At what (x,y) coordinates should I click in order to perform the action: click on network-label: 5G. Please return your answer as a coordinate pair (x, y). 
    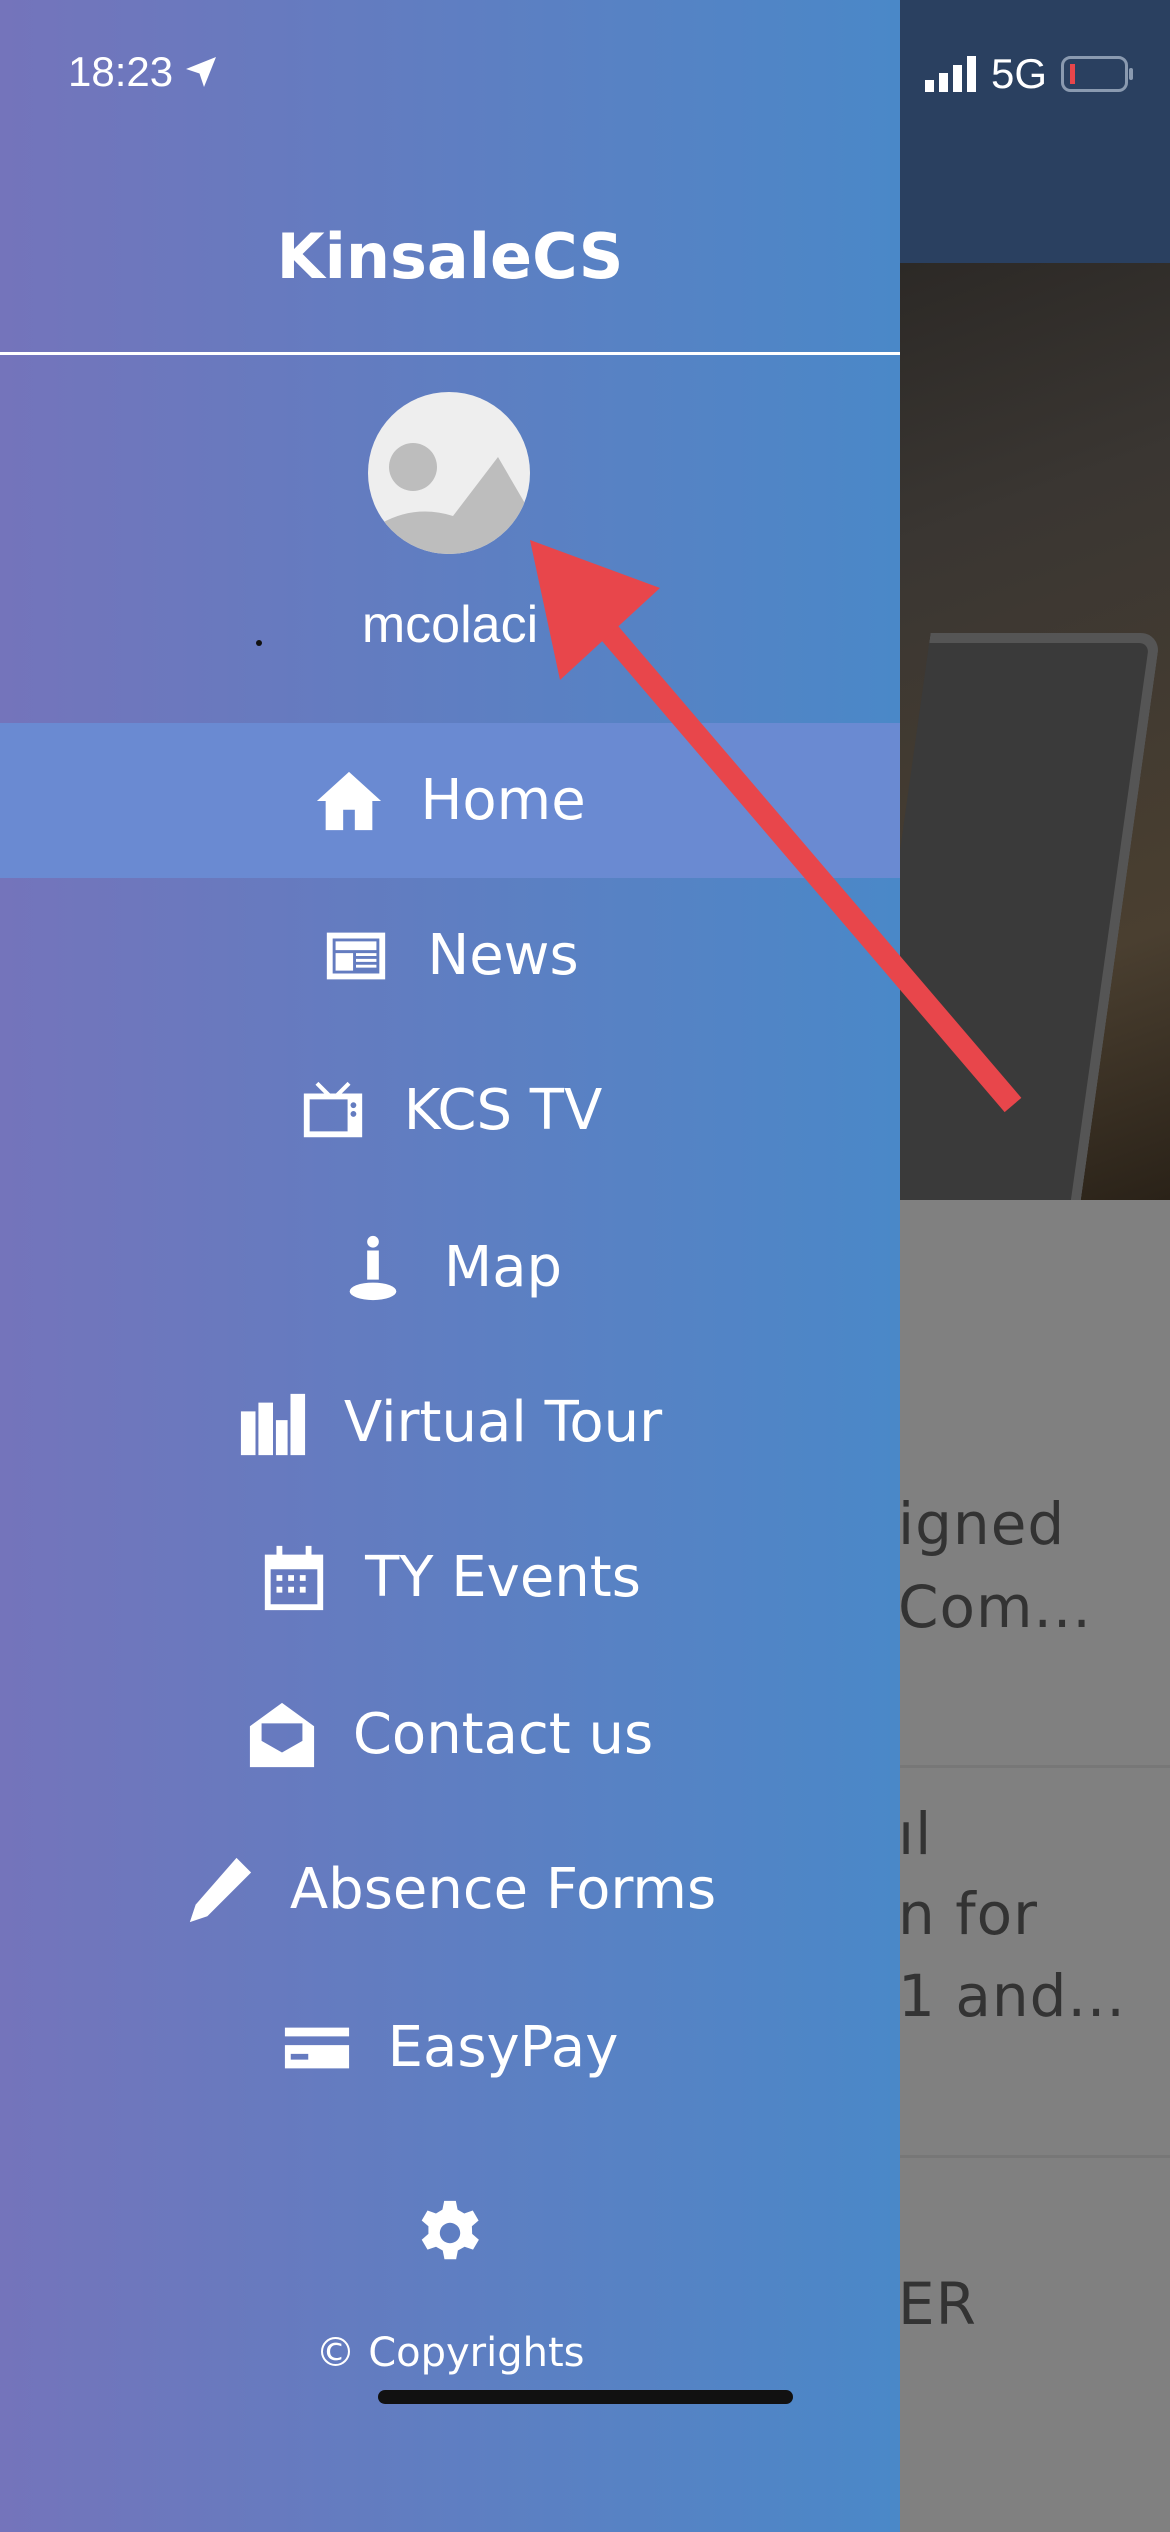
    Looking at the image, I should click on (1019, 73).